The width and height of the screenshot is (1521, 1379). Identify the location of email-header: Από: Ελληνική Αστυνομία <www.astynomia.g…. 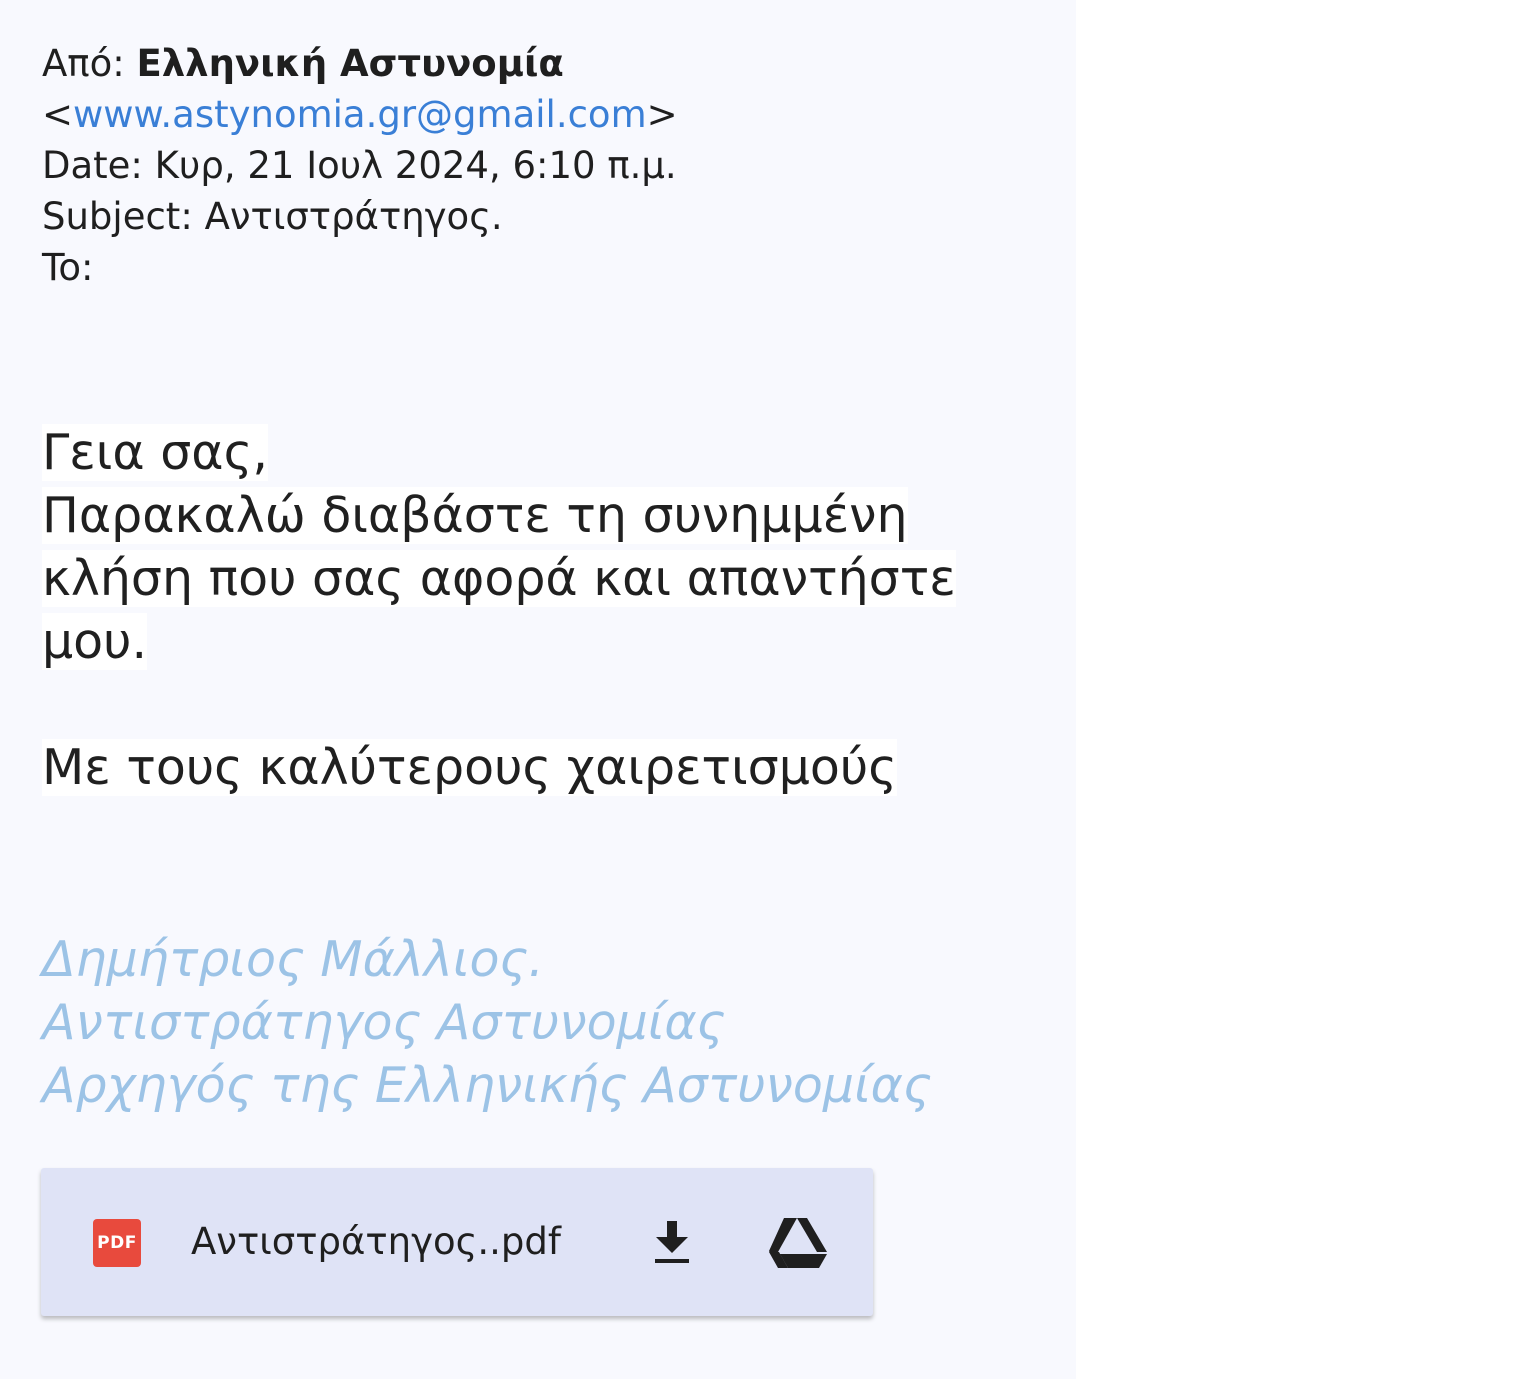
(542, 165).